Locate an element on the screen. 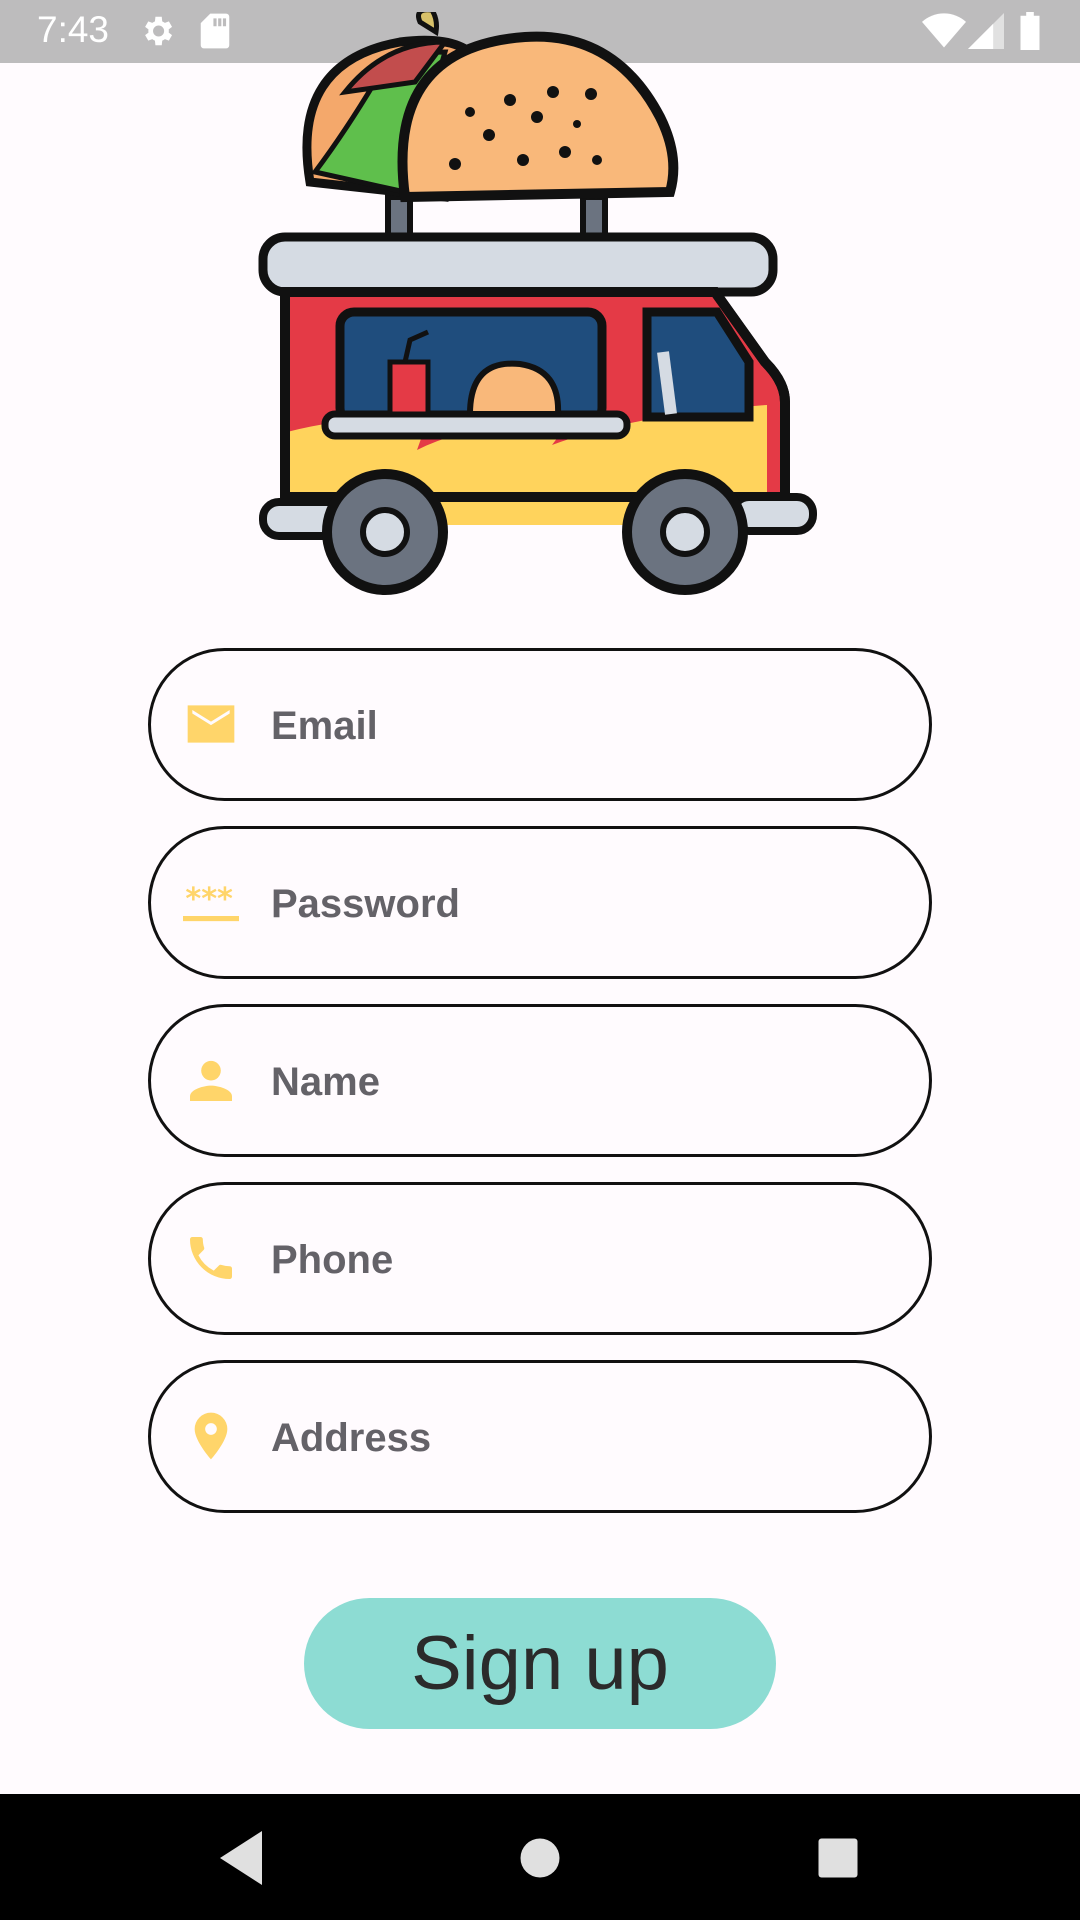 The height and width of the screenshot is (1920, 1080). wifi-icon is located at coordinates (944, 30).